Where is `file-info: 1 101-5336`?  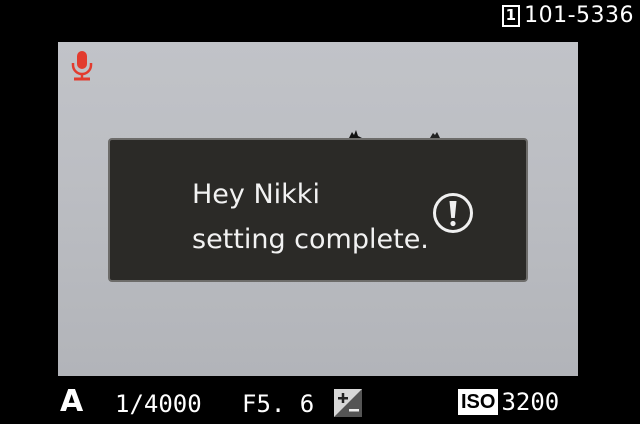 file-info: 1 101-5336 is located at coordinates (568, 15).